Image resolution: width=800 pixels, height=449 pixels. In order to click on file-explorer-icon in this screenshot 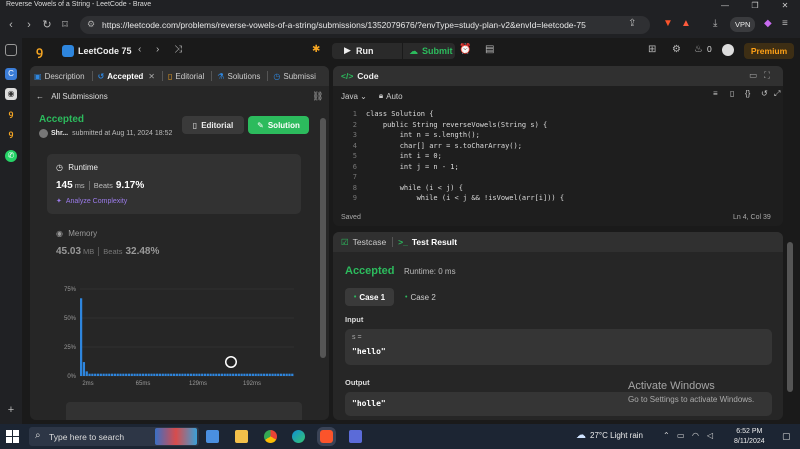, I will do `click(241, 436)`.